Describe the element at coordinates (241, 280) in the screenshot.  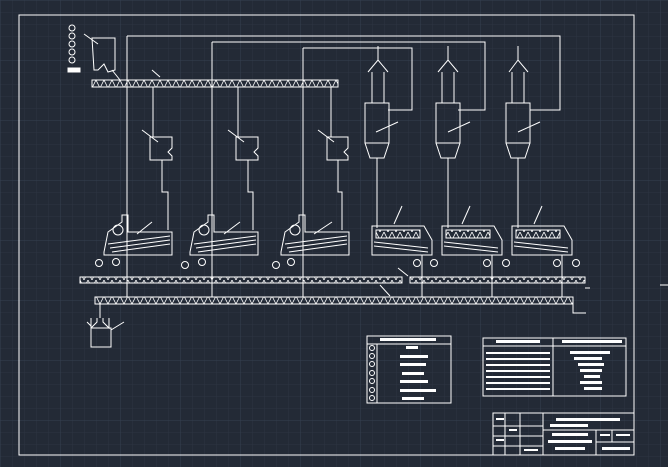
I see `middle-conveyor-left` at that location.